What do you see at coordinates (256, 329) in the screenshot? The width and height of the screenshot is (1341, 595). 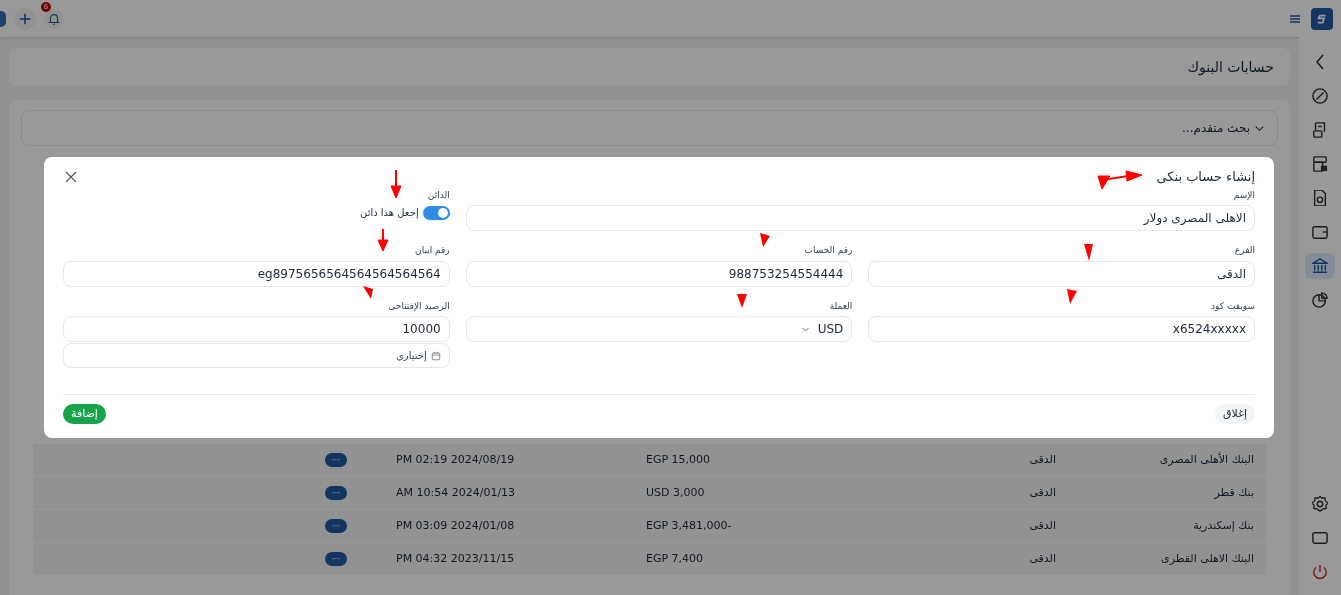 I see `input-field: 10000` at bounding box center [256, 329].